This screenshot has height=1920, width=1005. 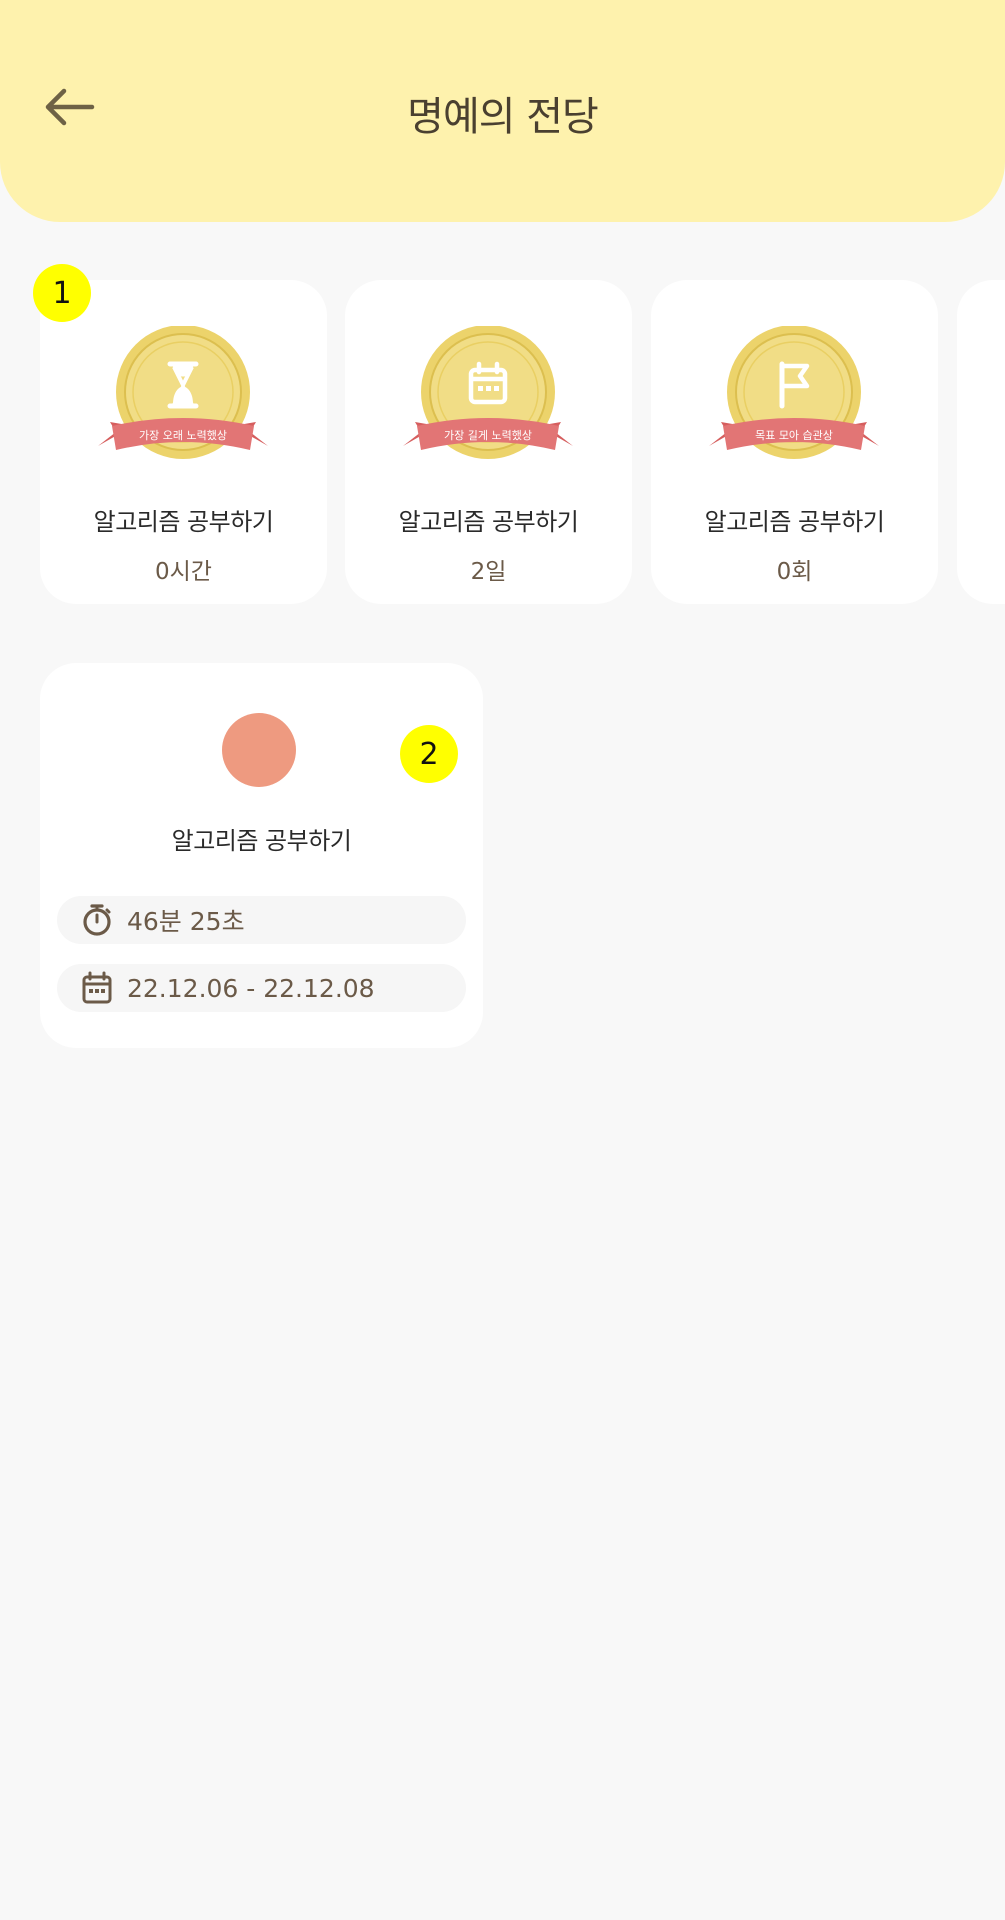 What do you see at coordinates (429, 754) in the screenshot?
I see `marker-2: 2` at bounding box center [429, 754].